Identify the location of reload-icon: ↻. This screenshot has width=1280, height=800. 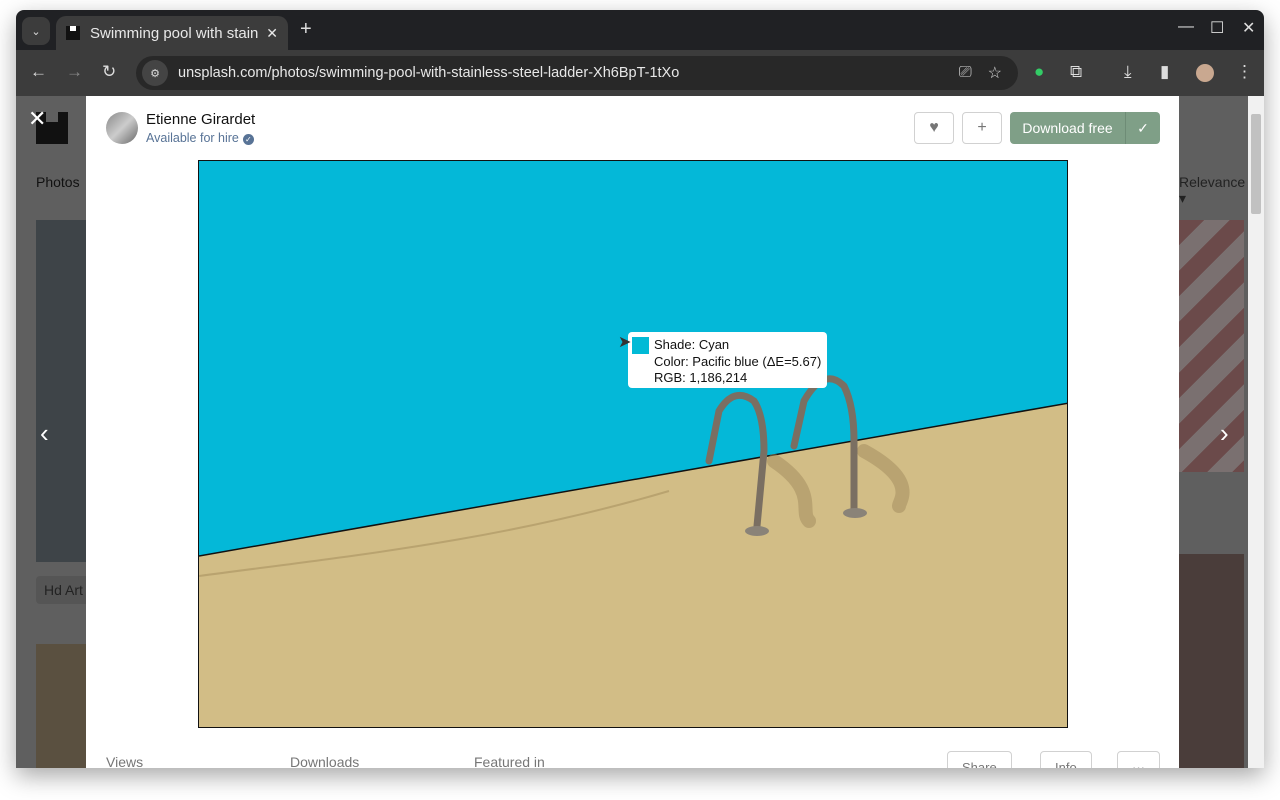
(109, 72).